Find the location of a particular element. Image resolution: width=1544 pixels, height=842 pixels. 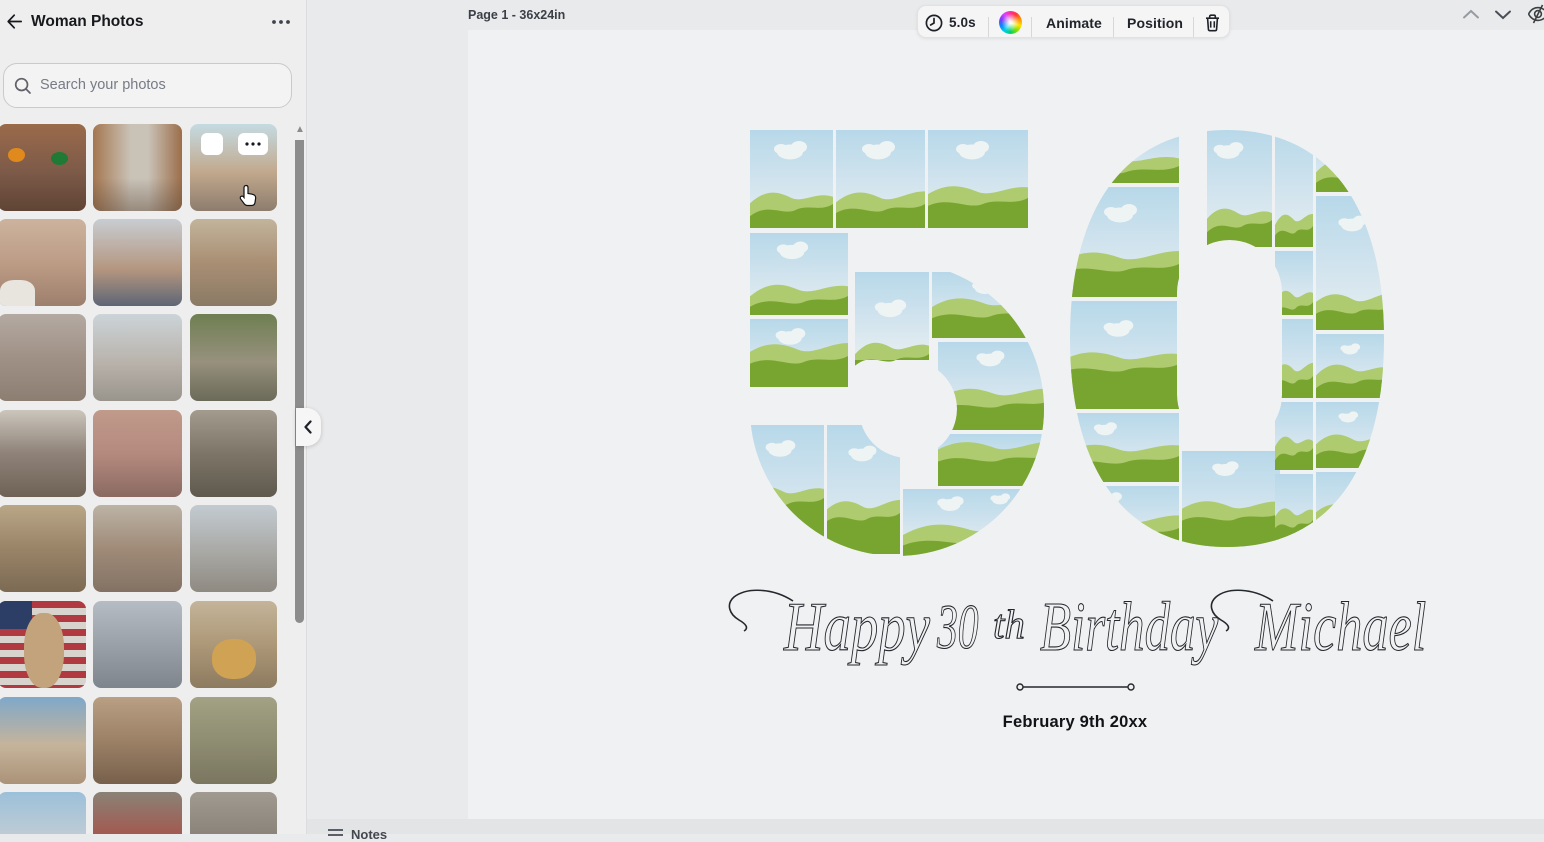

svg-text: Happy is located at coordinates (856, 627).